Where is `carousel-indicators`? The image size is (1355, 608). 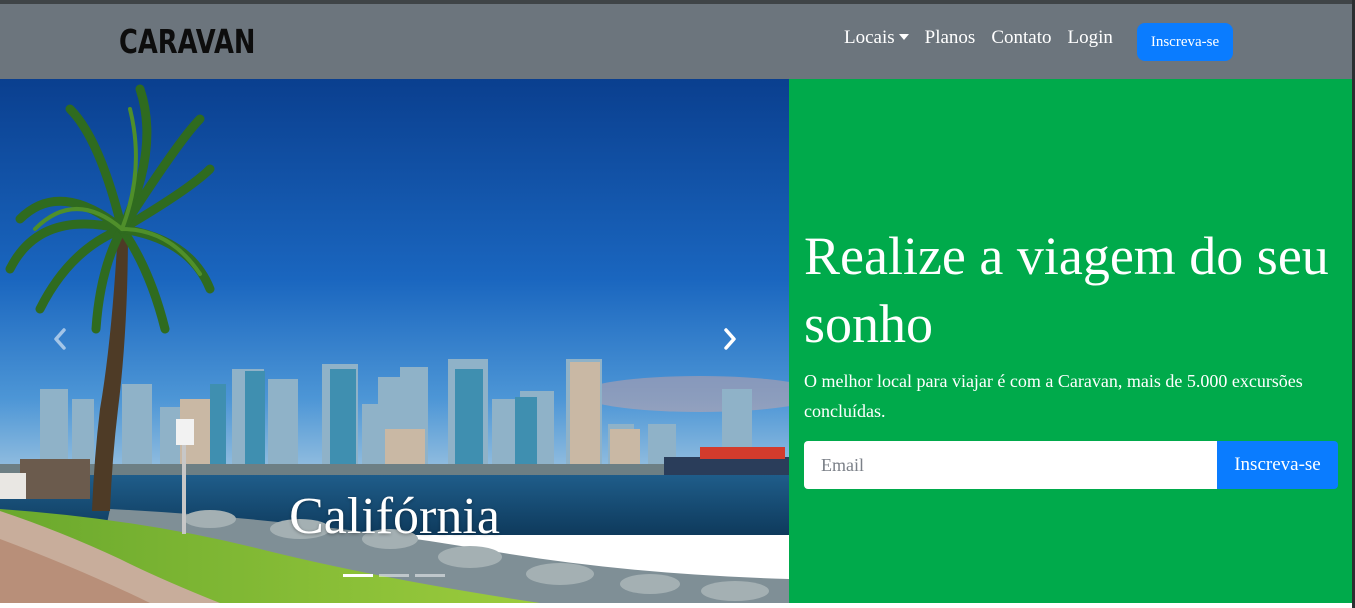 carousel-indicators is located at coordinates (397, 575).